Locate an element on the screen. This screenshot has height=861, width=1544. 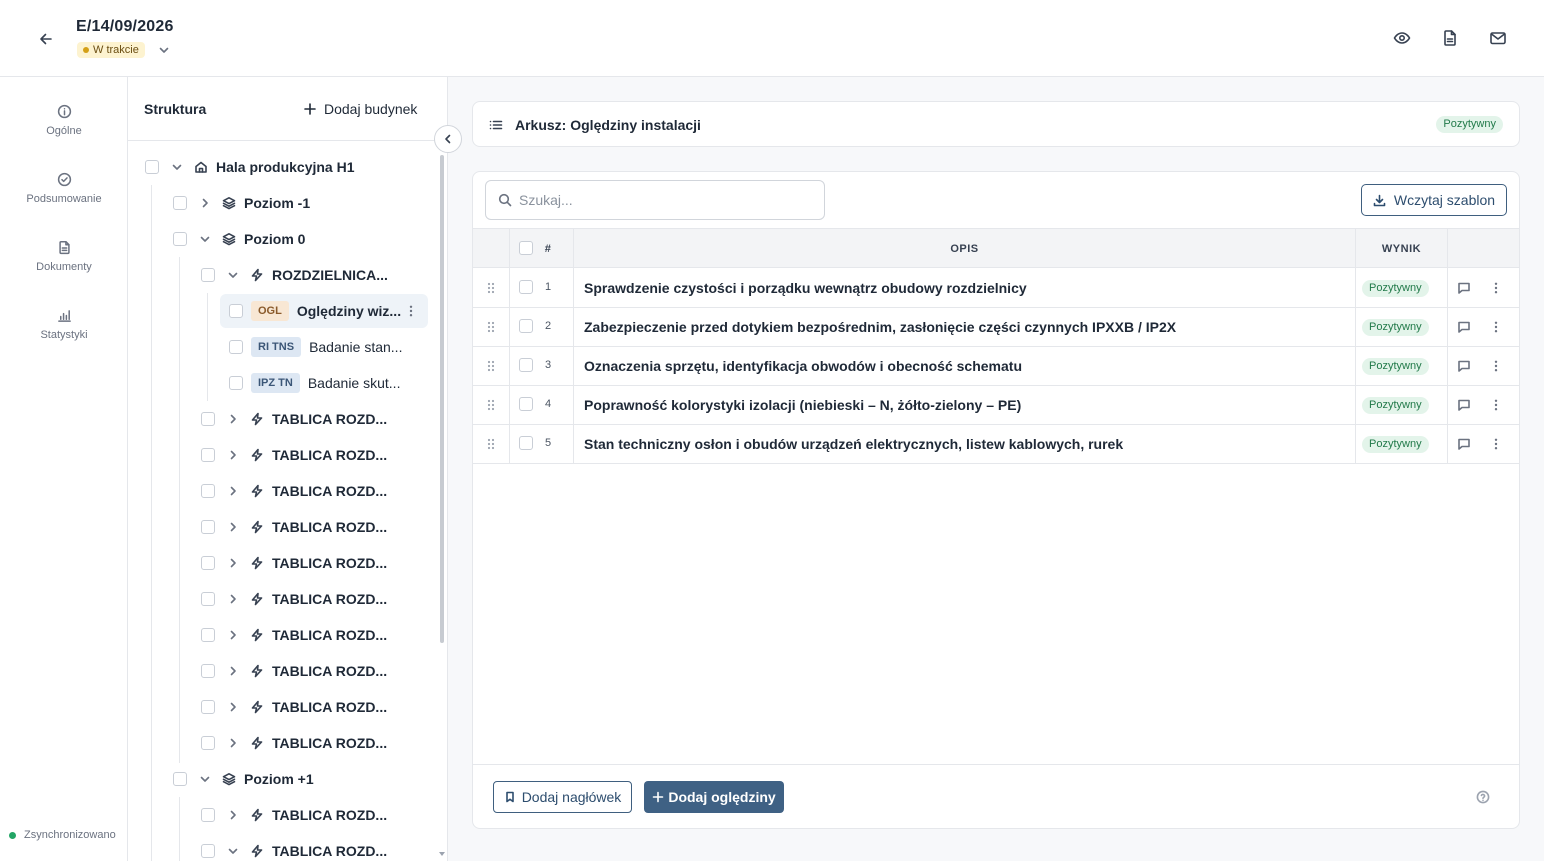
scroll-down-arrow-icon is located at coordinates (442, 854).